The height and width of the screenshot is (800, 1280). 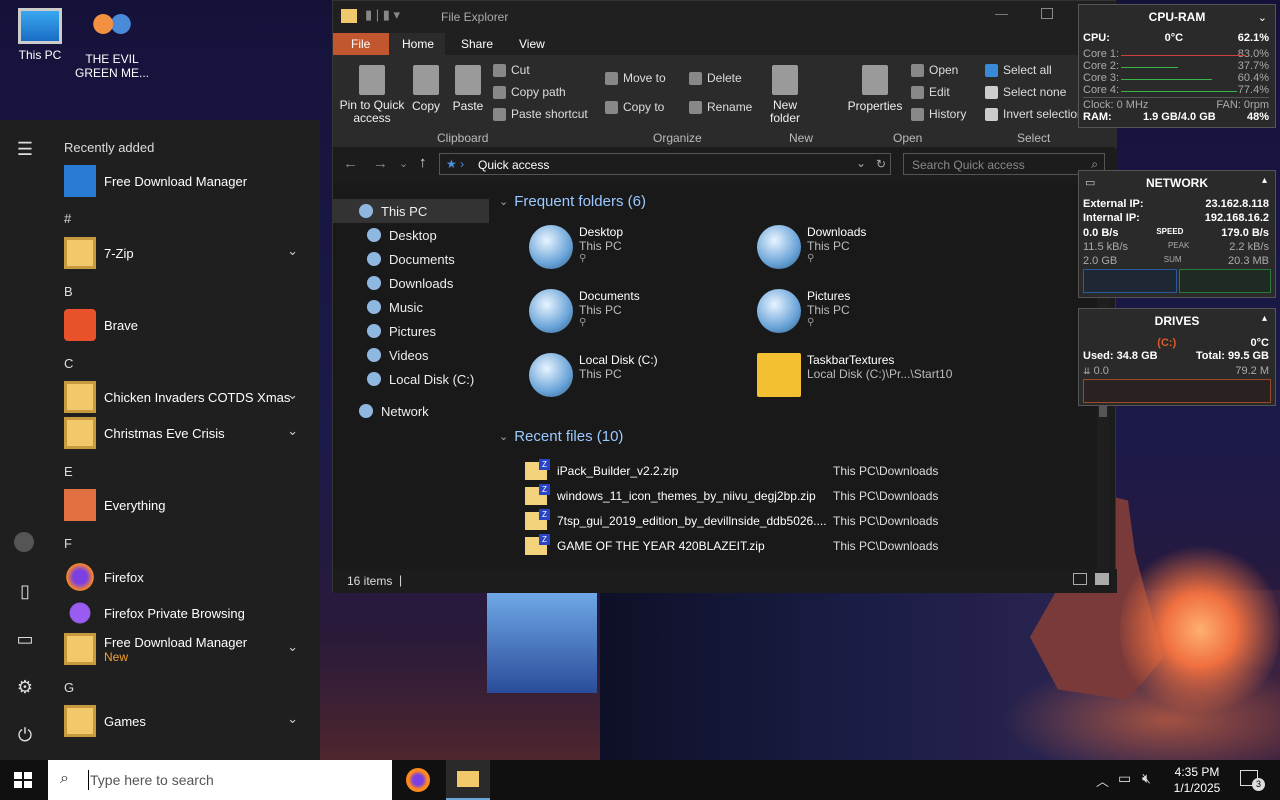 What do you see at coordinates (395, 307) in the screenshot?
I see `nav-music: Music` at bounding box center [395, 307].